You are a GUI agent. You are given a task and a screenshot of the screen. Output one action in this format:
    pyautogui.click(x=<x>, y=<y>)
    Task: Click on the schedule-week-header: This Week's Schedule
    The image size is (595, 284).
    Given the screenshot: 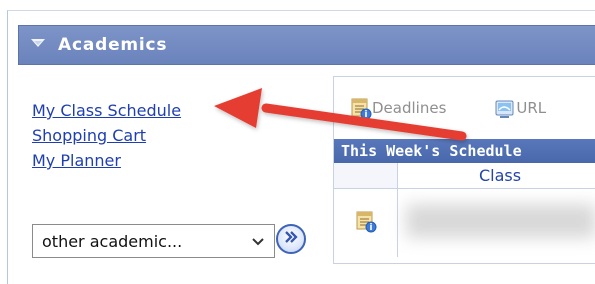 What is the action you would take?
    pyautogui.click(x=464, y=151)
    